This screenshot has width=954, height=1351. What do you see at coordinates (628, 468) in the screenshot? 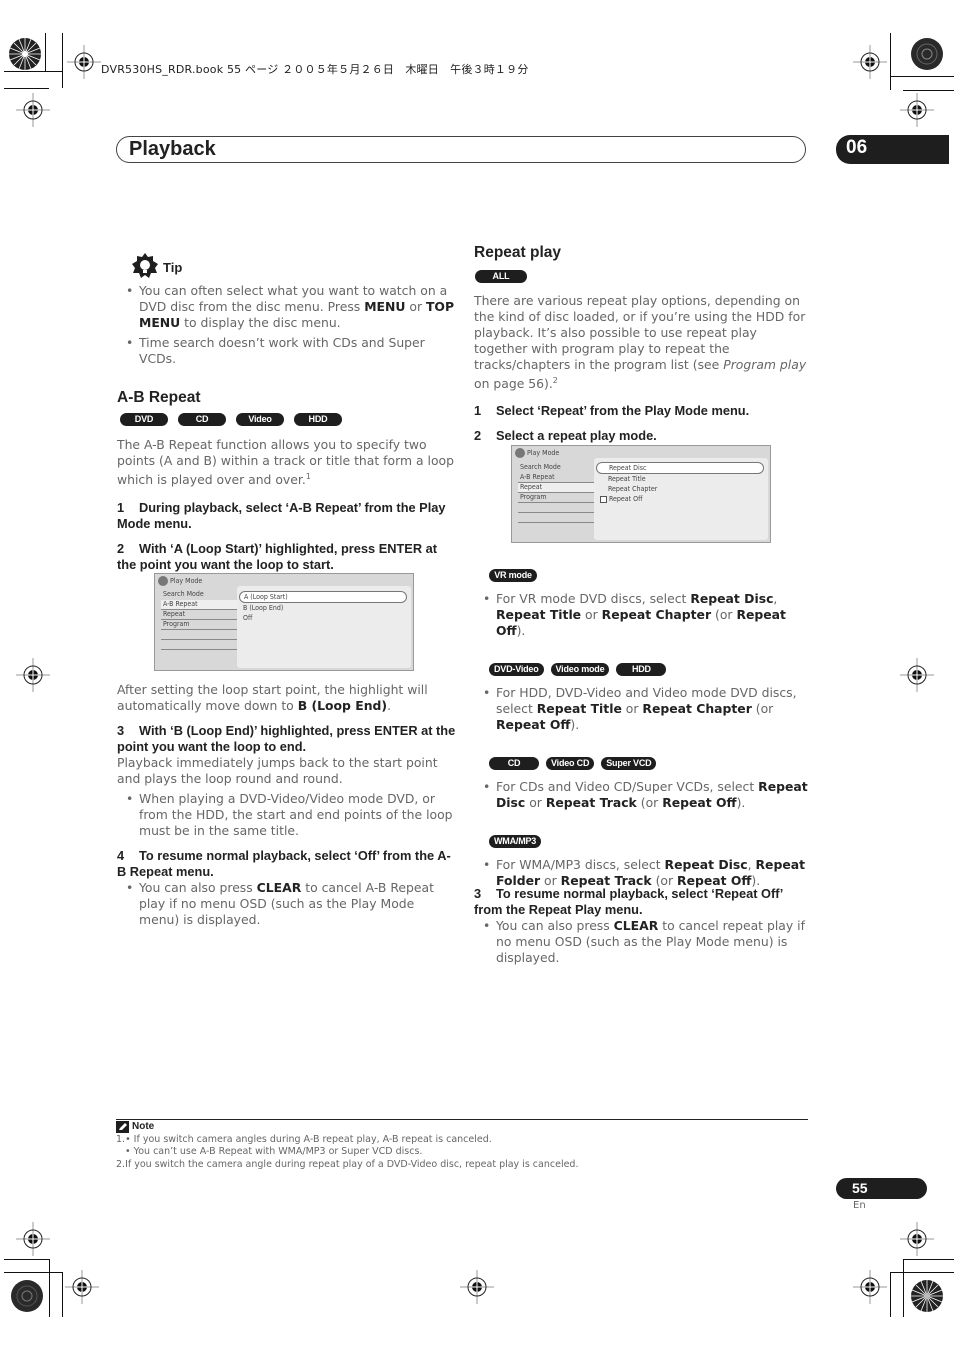
I see `osd-option-label: Repeat Disc` at bounding box center [628, 468].